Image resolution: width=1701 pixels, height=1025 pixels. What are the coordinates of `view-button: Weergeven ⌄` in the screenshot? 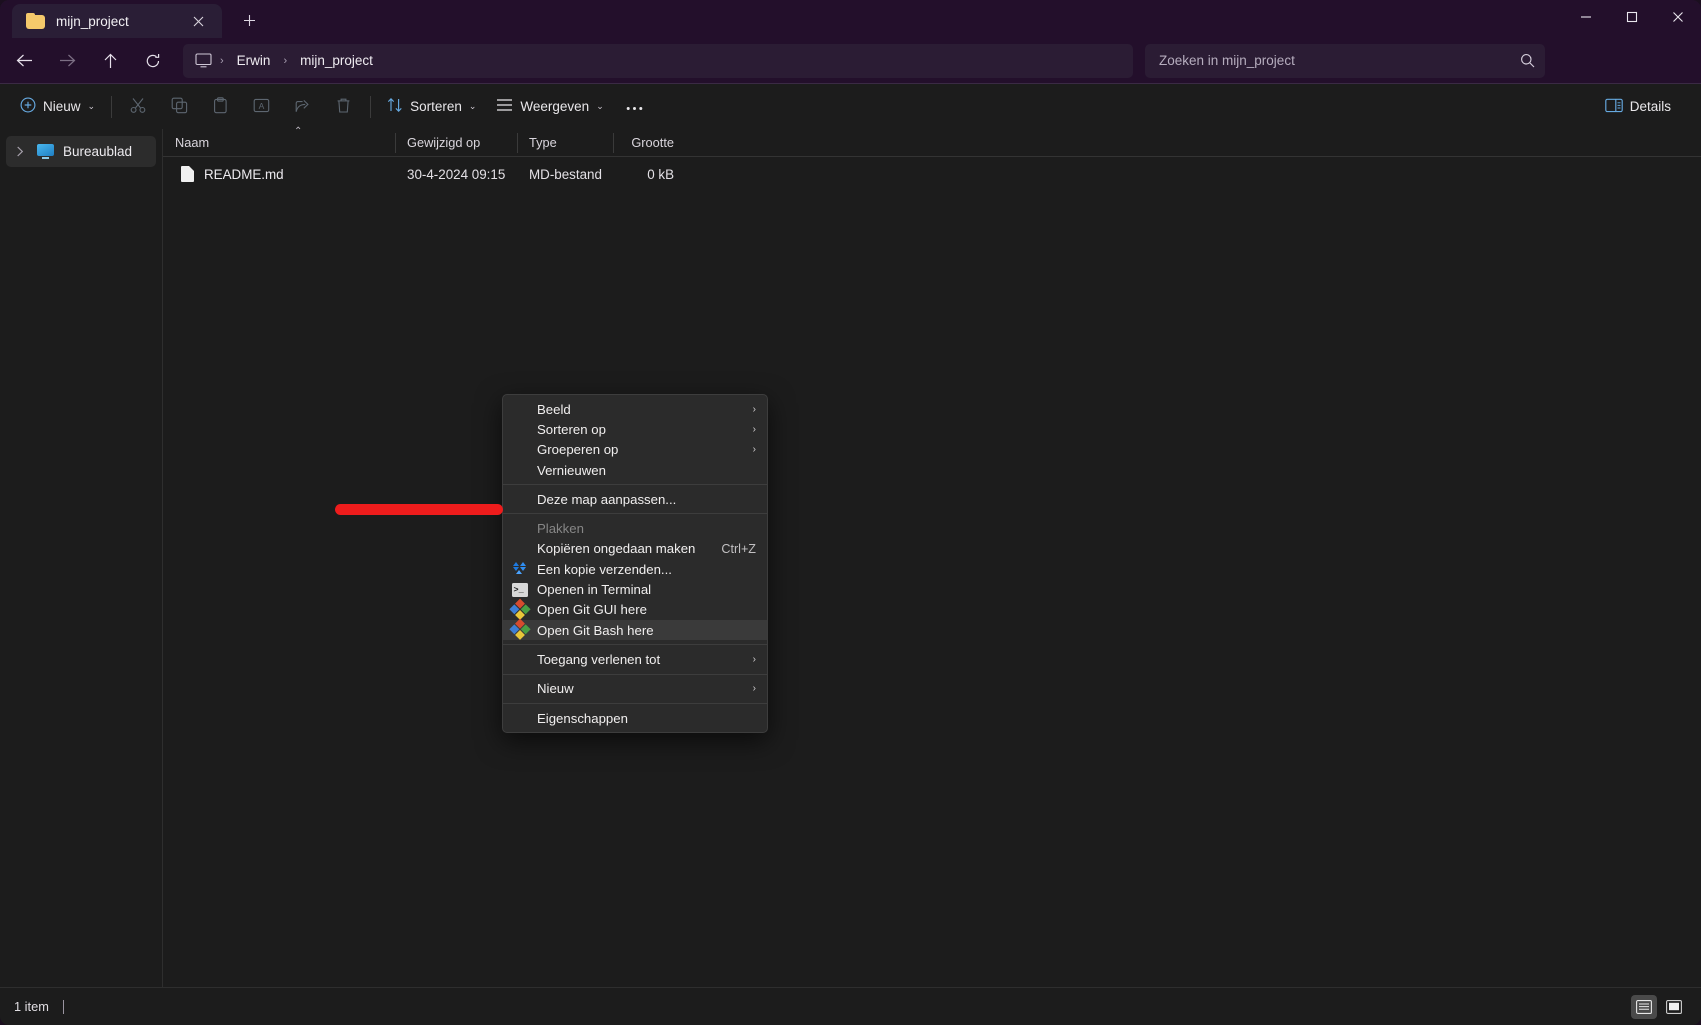 It's located at (549, 106).